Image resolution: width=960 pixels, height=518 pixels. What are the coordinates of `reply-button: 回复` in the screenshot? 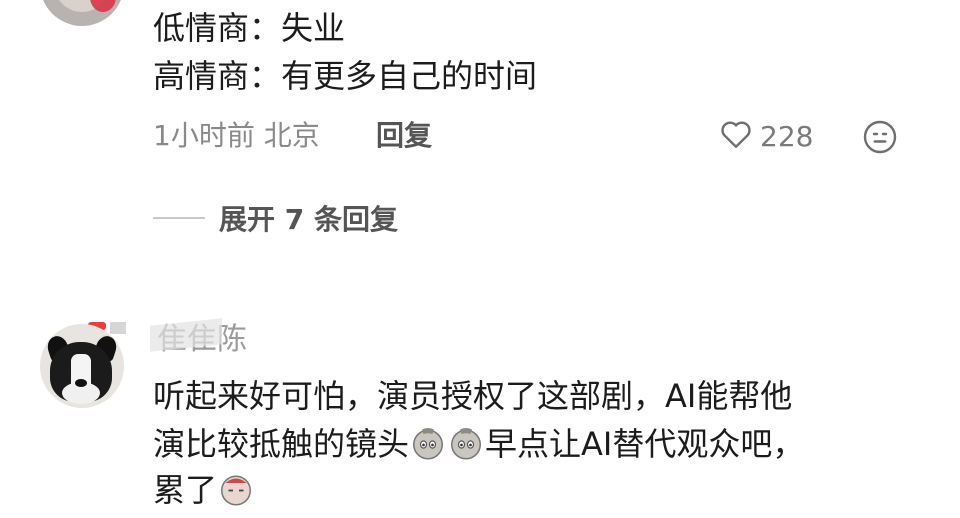 It's located at (404, 136).